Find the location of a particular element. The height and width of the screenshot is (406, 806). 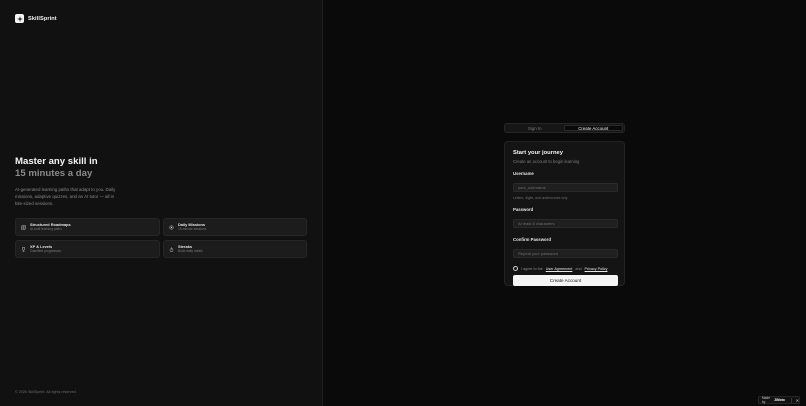

feature-subtitle: 15-minute sessions is located at coordinates (192, 229).